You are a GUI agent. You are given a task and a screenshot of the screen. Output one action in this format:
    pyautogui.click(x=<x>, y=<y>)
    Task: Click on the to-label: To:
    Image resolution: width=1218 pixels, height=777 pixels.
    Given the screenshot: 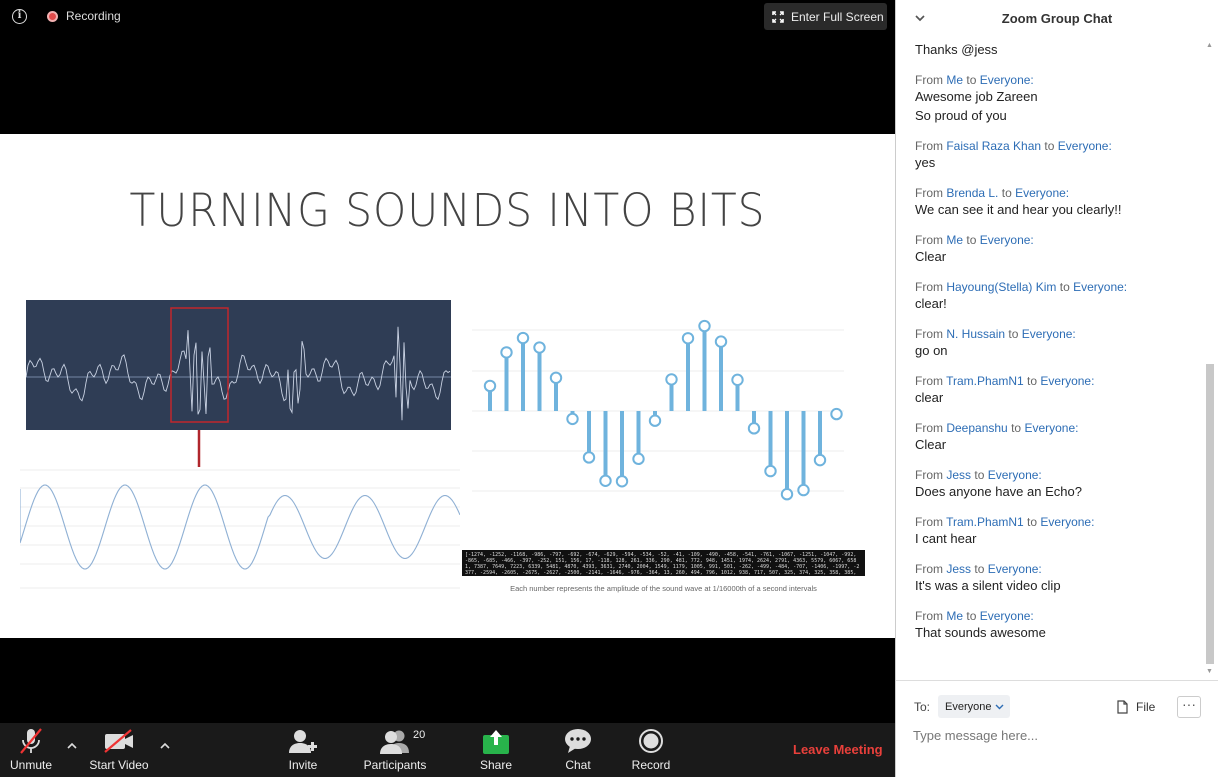 What is the action you would take?
    pyautogui.click(x=922, y=707)
    